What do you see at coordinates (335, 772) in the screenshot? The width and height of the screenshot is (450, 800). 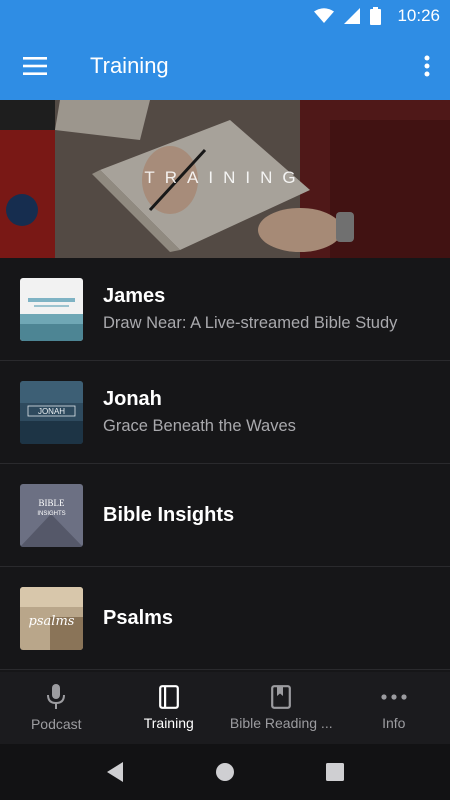 I see `recents-icon` at bounding box center [335, 772].